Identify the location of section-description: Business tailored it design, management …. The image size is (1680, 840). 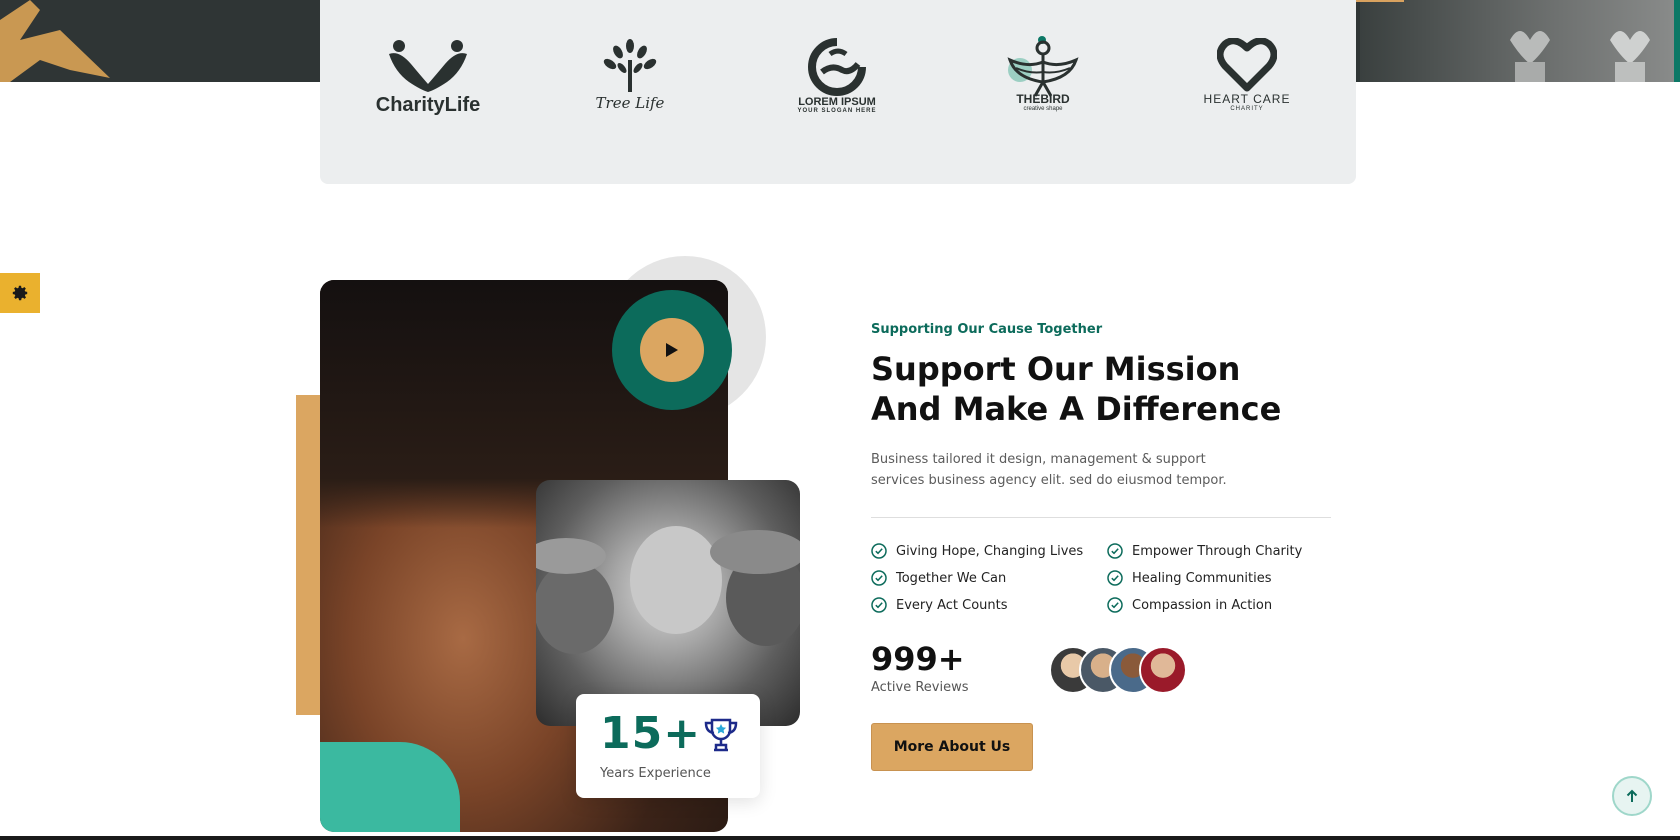
(1049, 470).